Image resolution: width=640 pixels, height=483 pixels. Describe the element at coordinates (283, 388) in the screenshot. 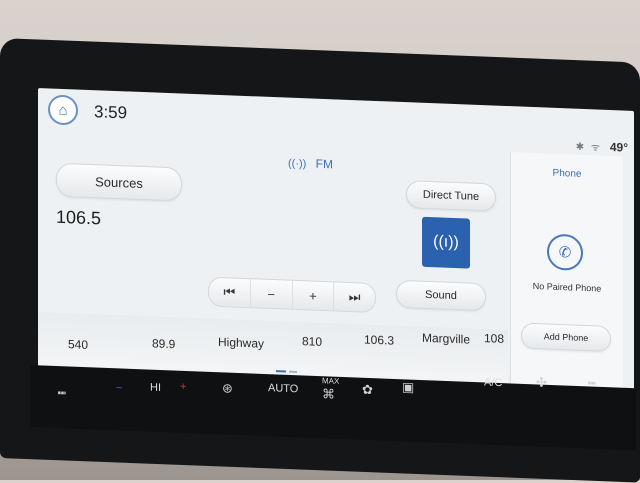

I see `auto-climate-button: AUTO` at that location.